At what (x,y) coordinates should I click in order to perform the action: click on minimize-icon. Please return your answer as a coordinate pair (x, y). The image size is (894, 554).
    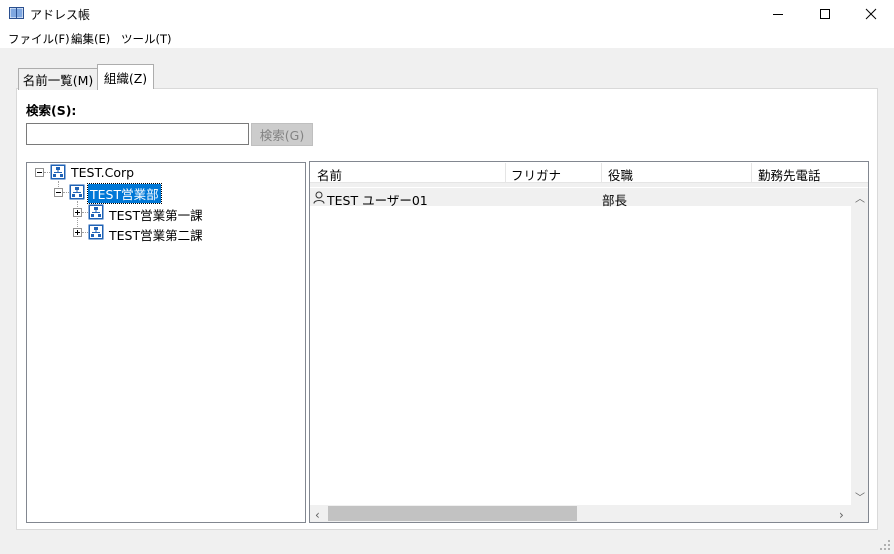
    Looking at the image, I should click on (778, 14).